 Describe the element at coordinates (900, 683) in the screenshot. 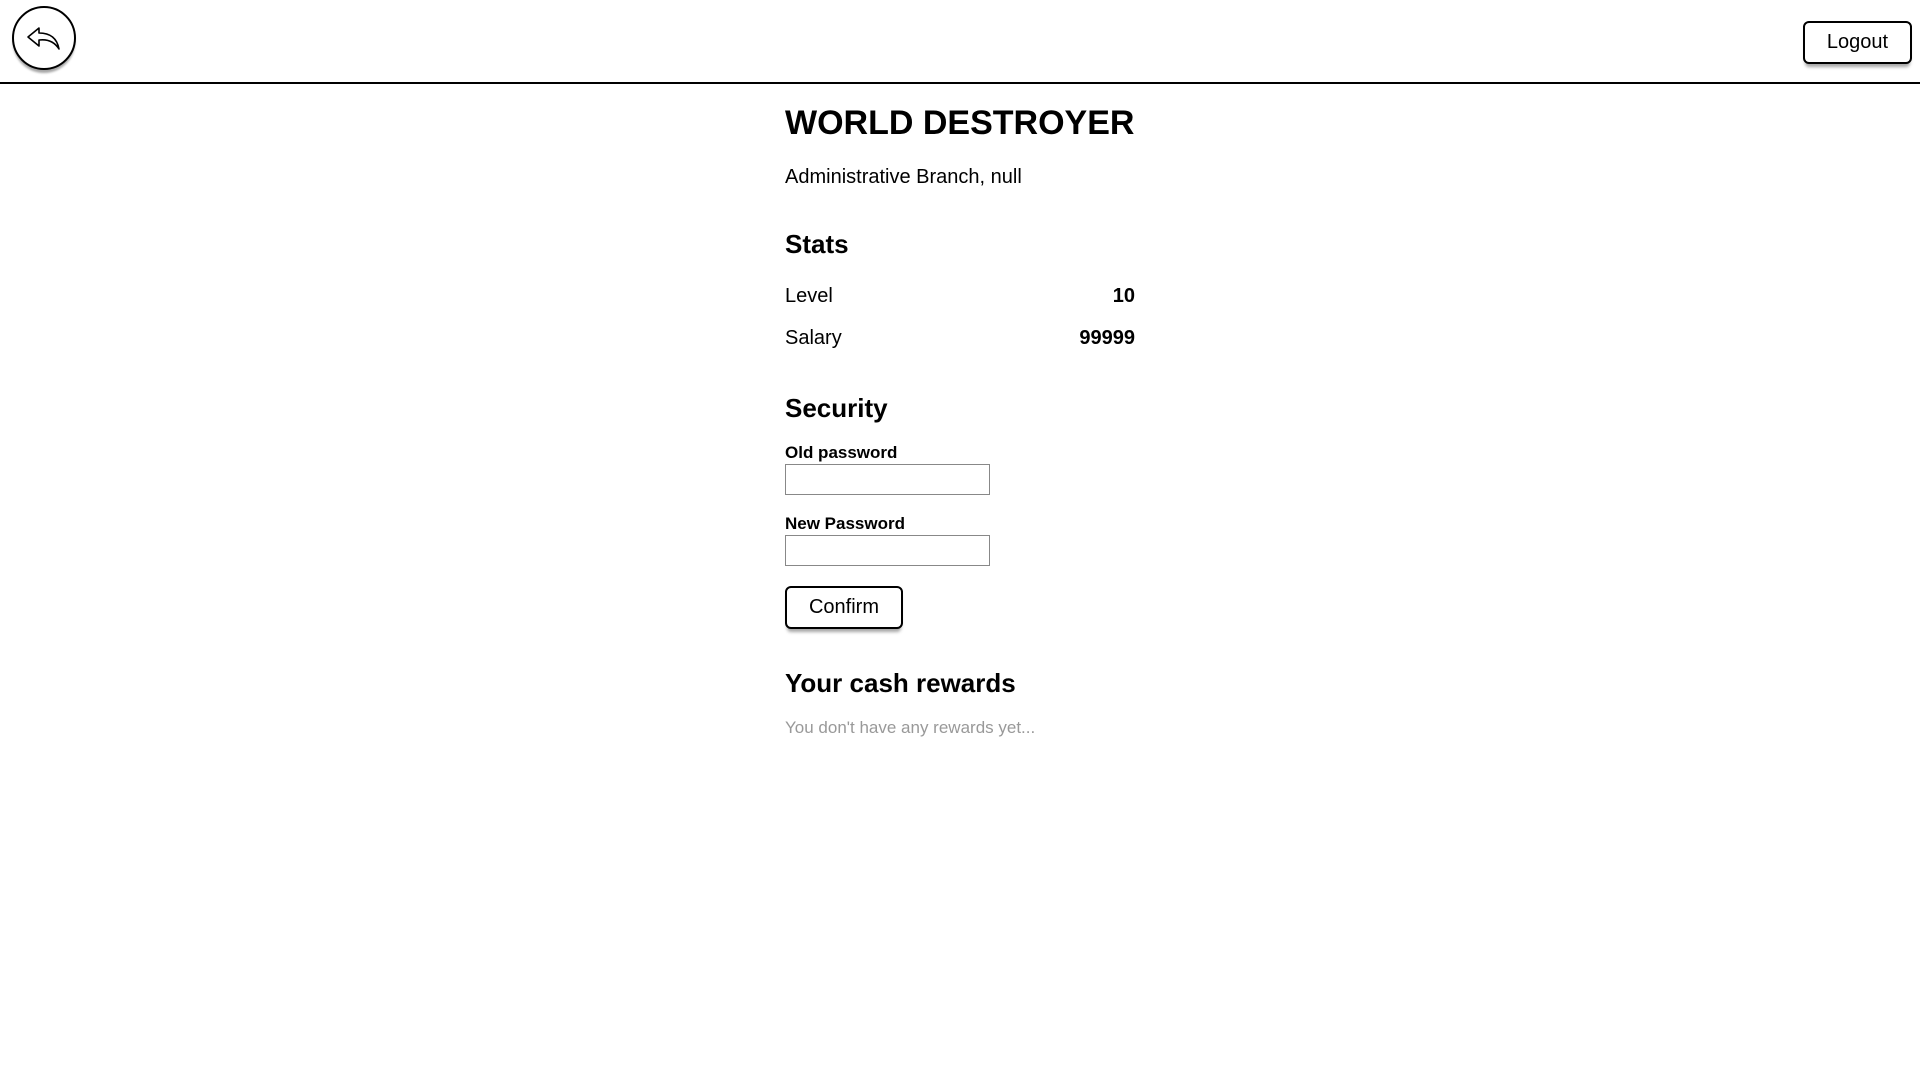

I see `cash-rewards-heading: Your cash rewards` at that location.